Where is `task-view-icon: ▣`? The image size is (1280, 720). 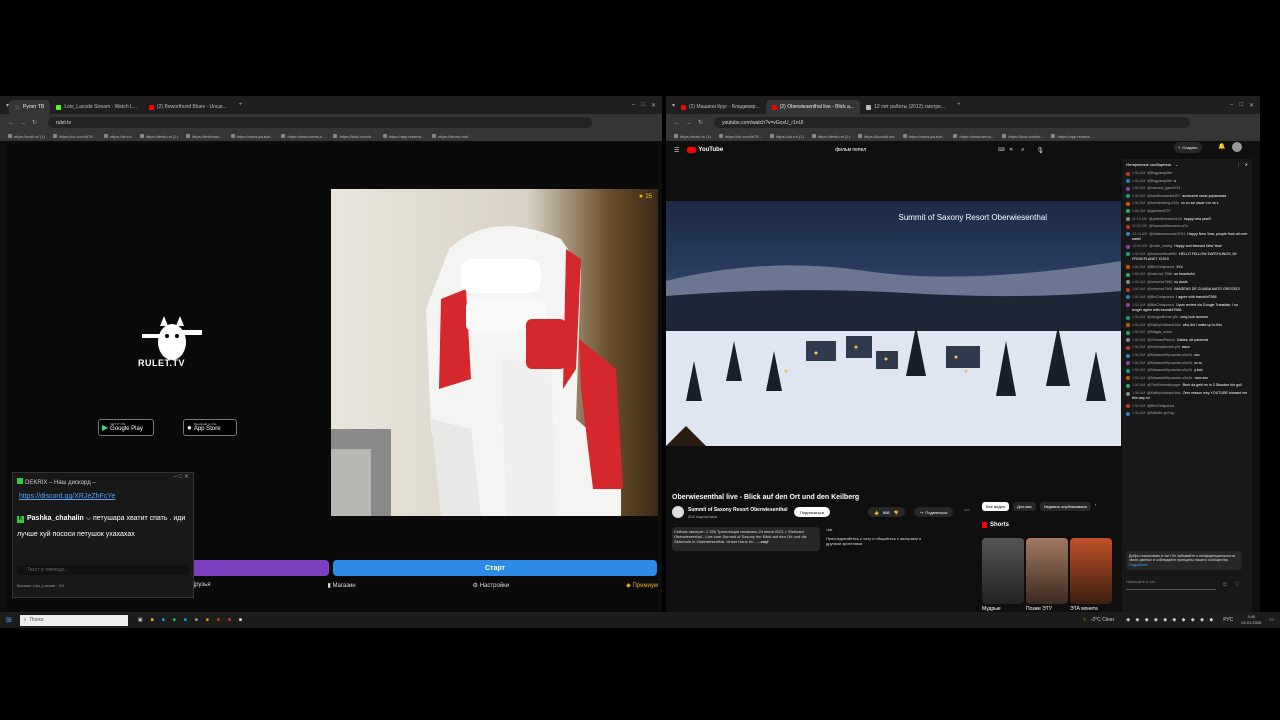
task-view-icon: ▣ is located at coordinates (140, 620).